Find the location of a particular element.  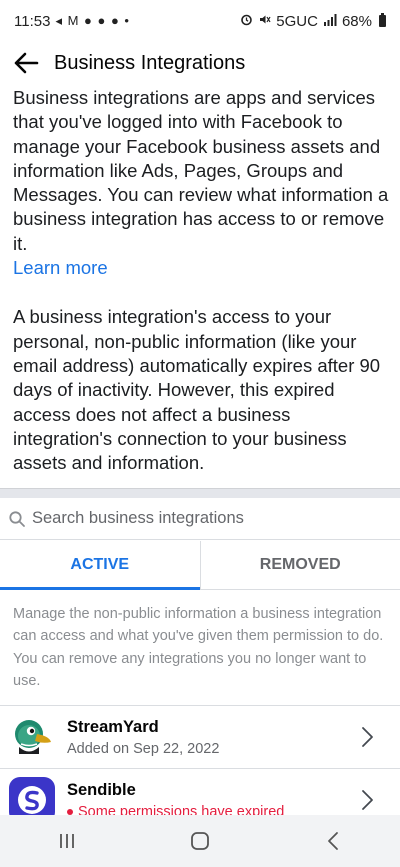

alarm-icon is located at coordinates (246, 21).